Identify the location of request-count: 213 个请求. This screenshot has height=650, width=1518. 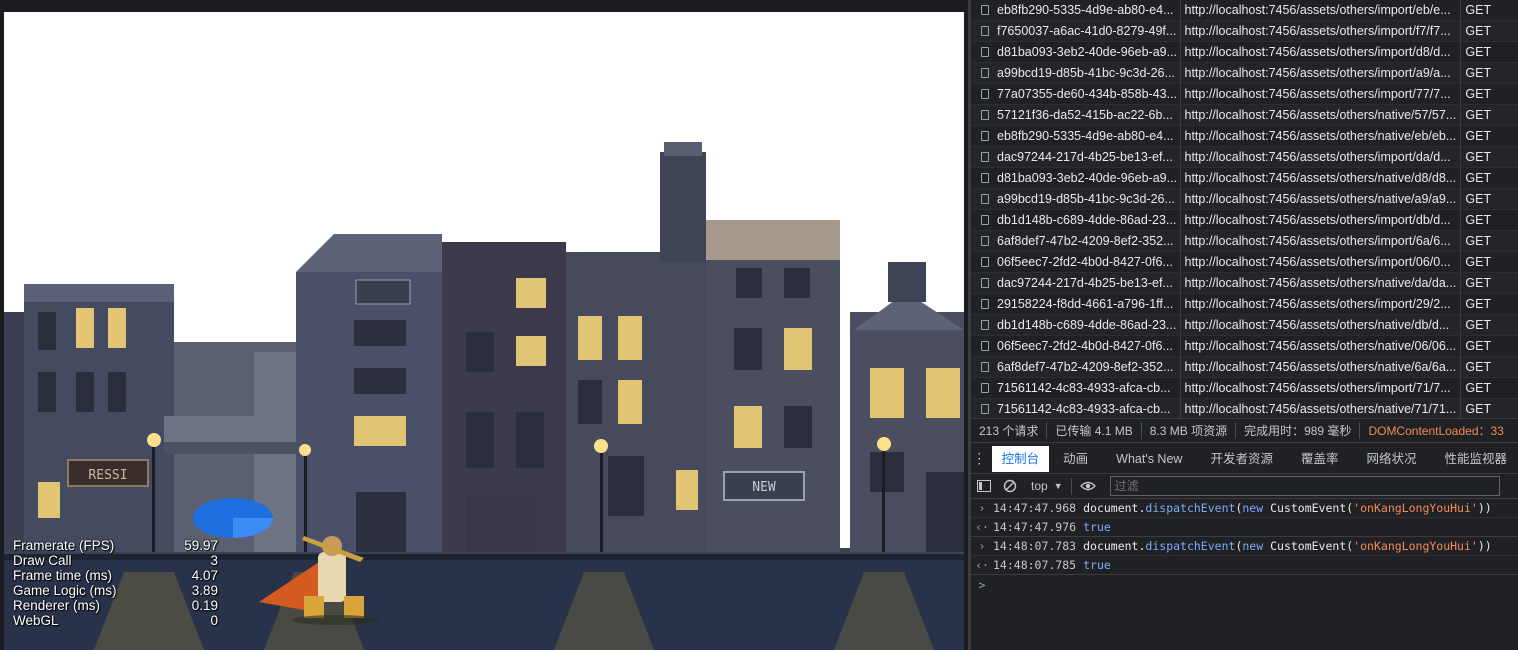
(1009, 430).